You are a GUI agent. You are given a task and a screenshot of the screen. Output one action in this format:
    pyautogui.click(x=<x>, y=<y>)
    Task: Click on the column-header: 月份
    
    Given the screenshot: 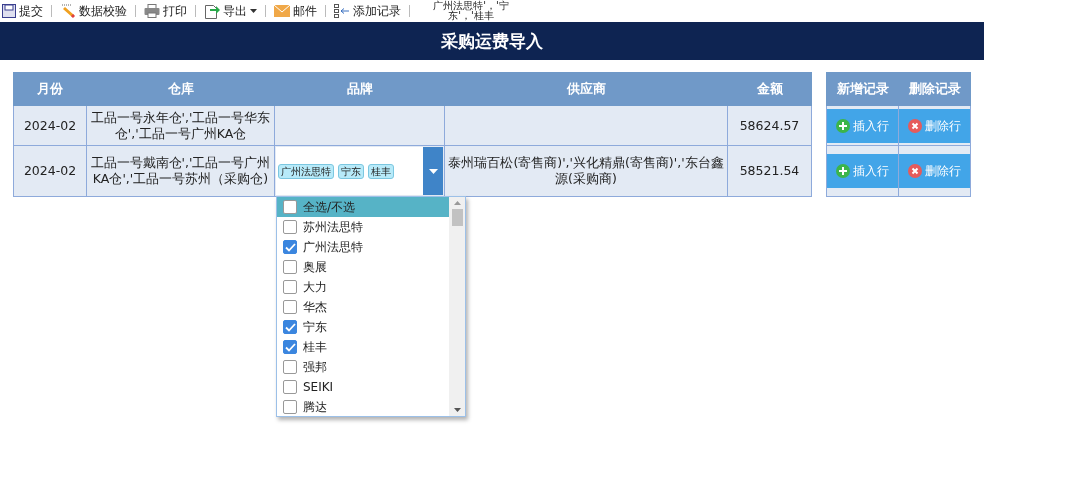 What is the action you would take?
    pyautogui.click(x=50, y=89)
    